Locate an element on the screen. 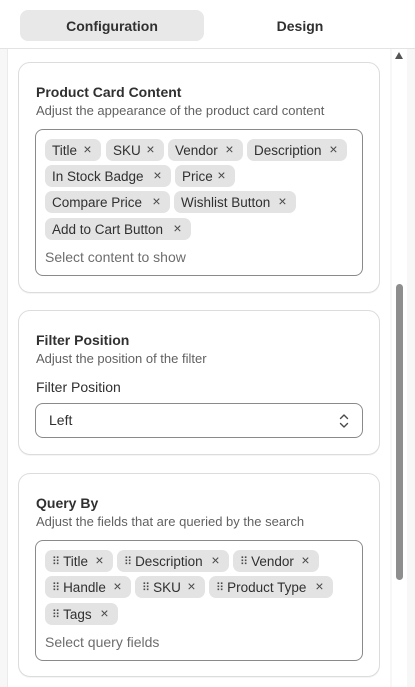 This screenshot has width=415, height=687. tag-title: ⠿ Title × is located at coordinates (79, 561).